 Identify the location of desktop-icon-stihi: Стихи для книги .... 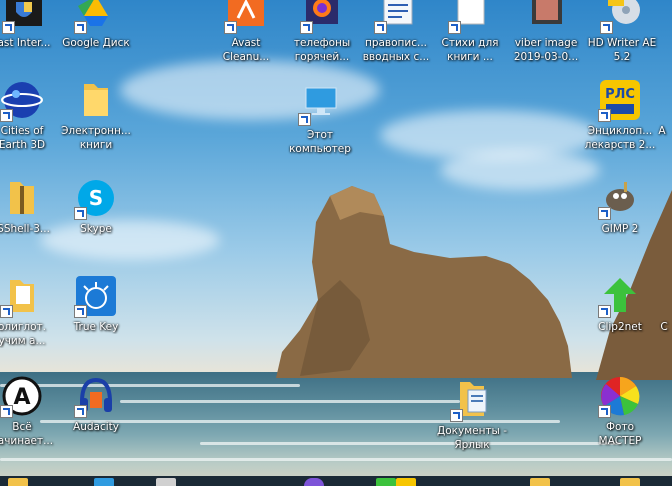
(470, 38).